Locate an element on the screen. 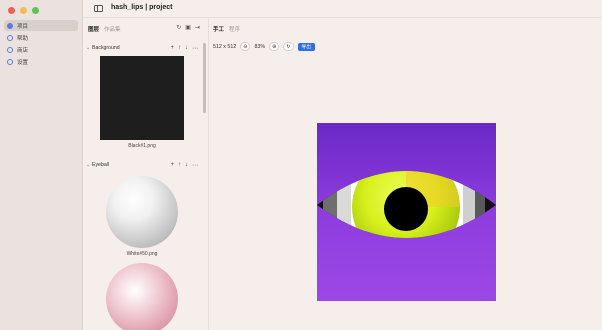  sidebar-item-projects: 项目 is located at coordinates (41, 25).